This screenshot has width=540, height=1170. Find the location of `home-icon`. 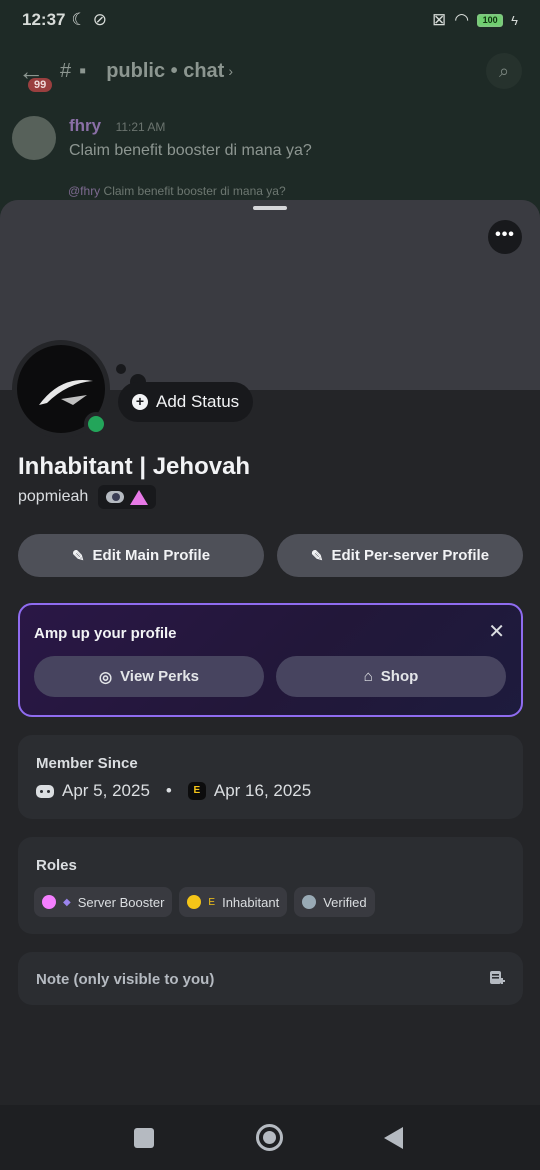

home-icon is located at coordinates (269, 1137).